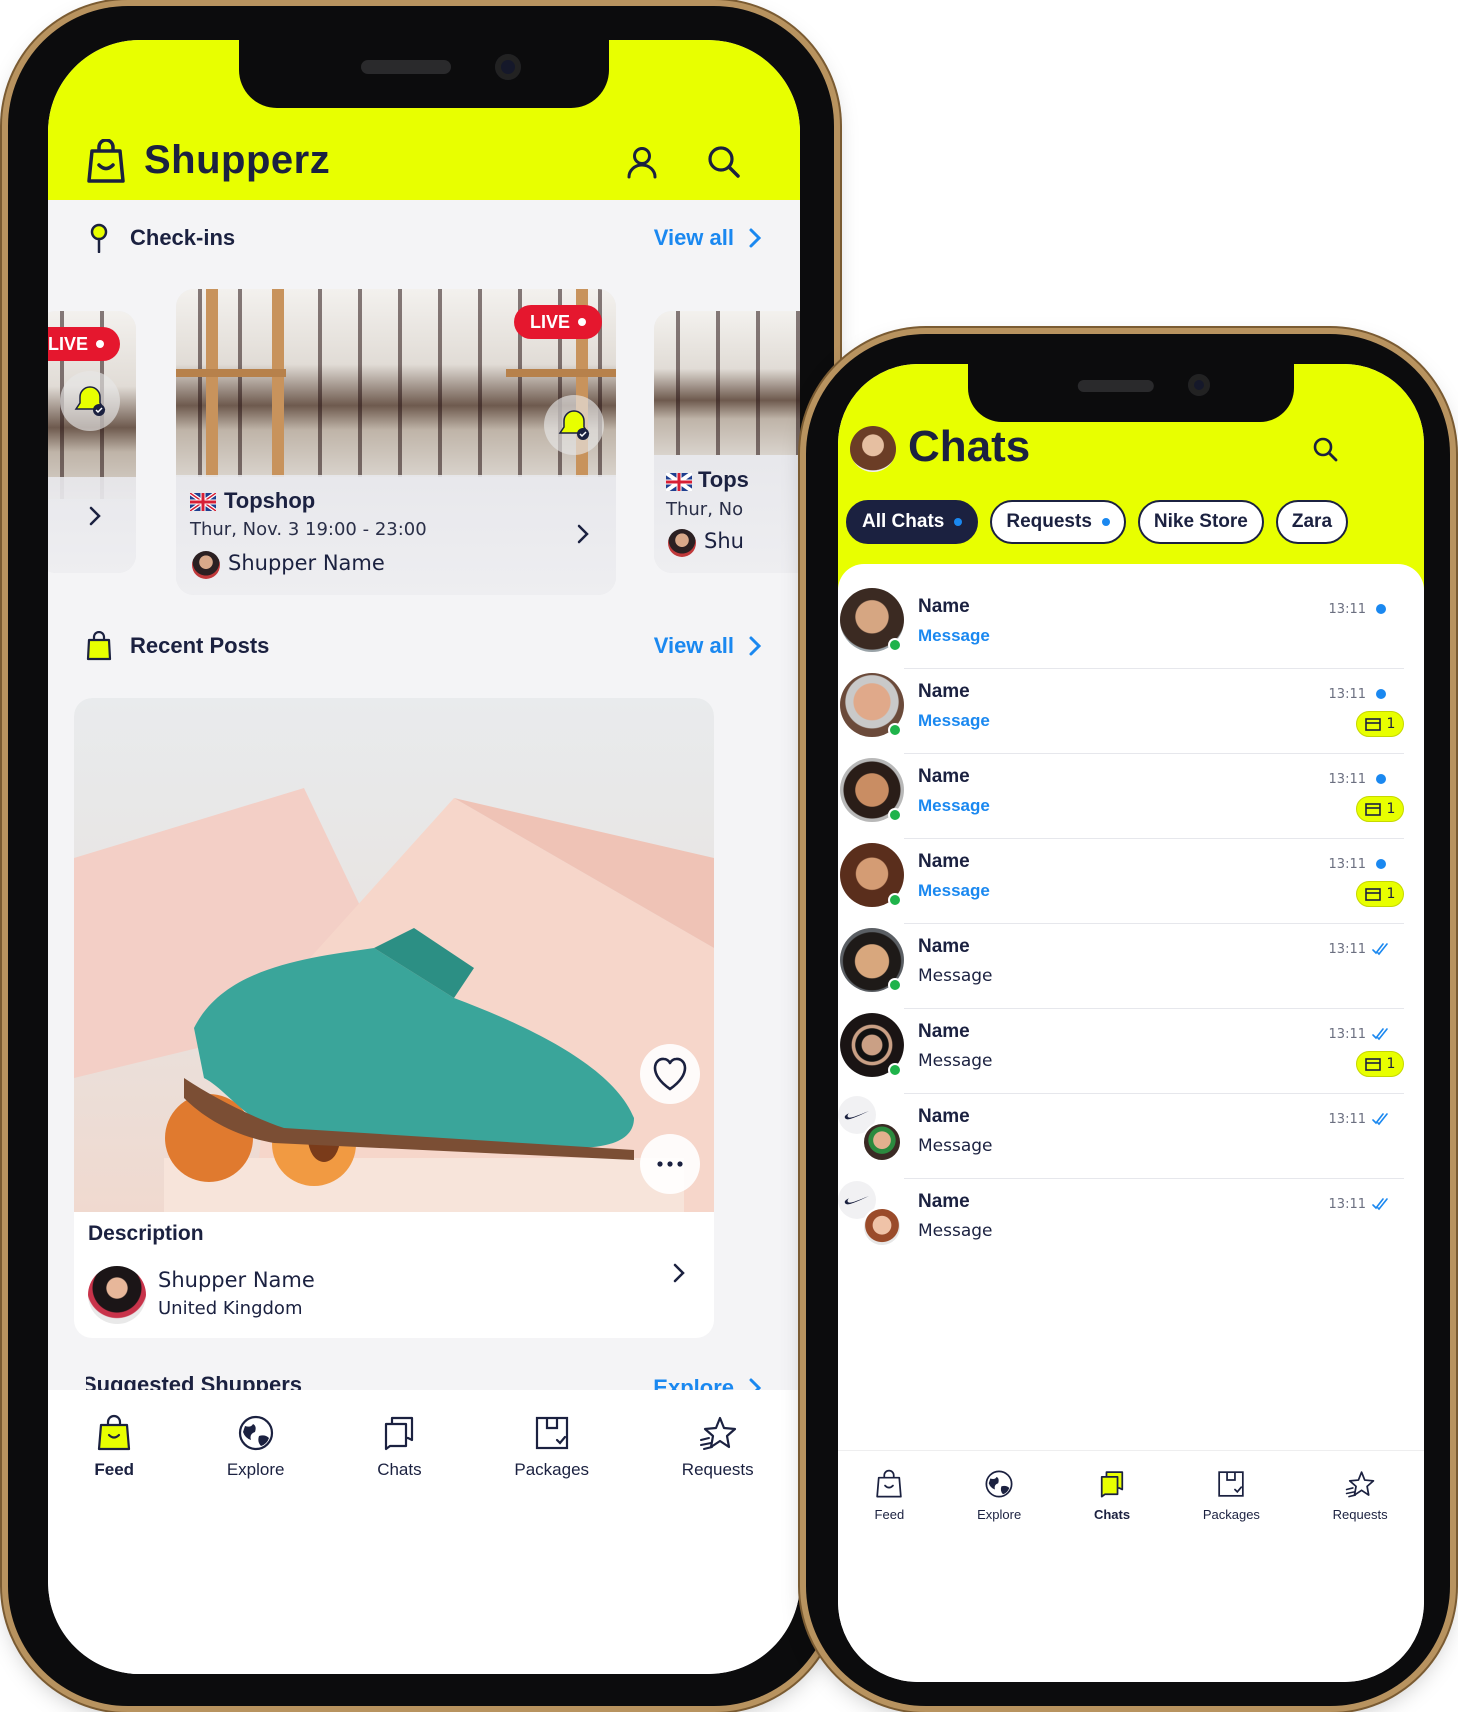  What do you see at coordinates (969, 446) in the screenshot?
I see `page-title: Chats` at bounding box center [969, 446].